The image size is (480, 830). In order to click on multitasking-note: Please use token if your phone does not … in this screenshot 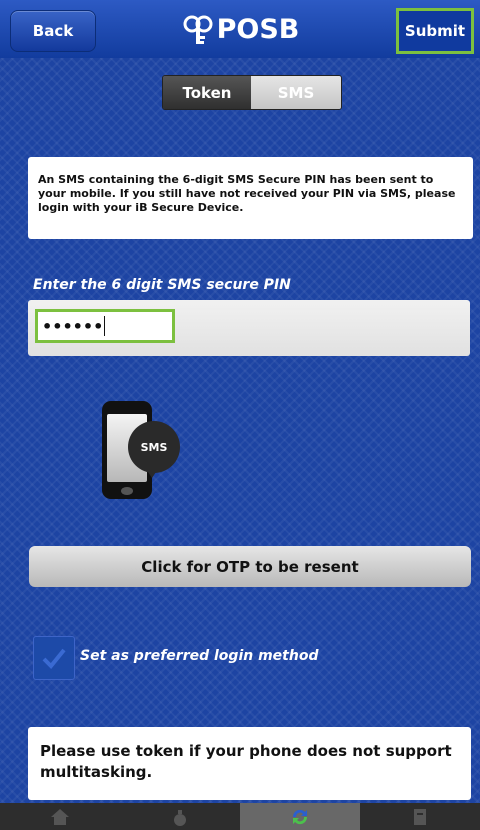, I will do `click(249, 763)`.